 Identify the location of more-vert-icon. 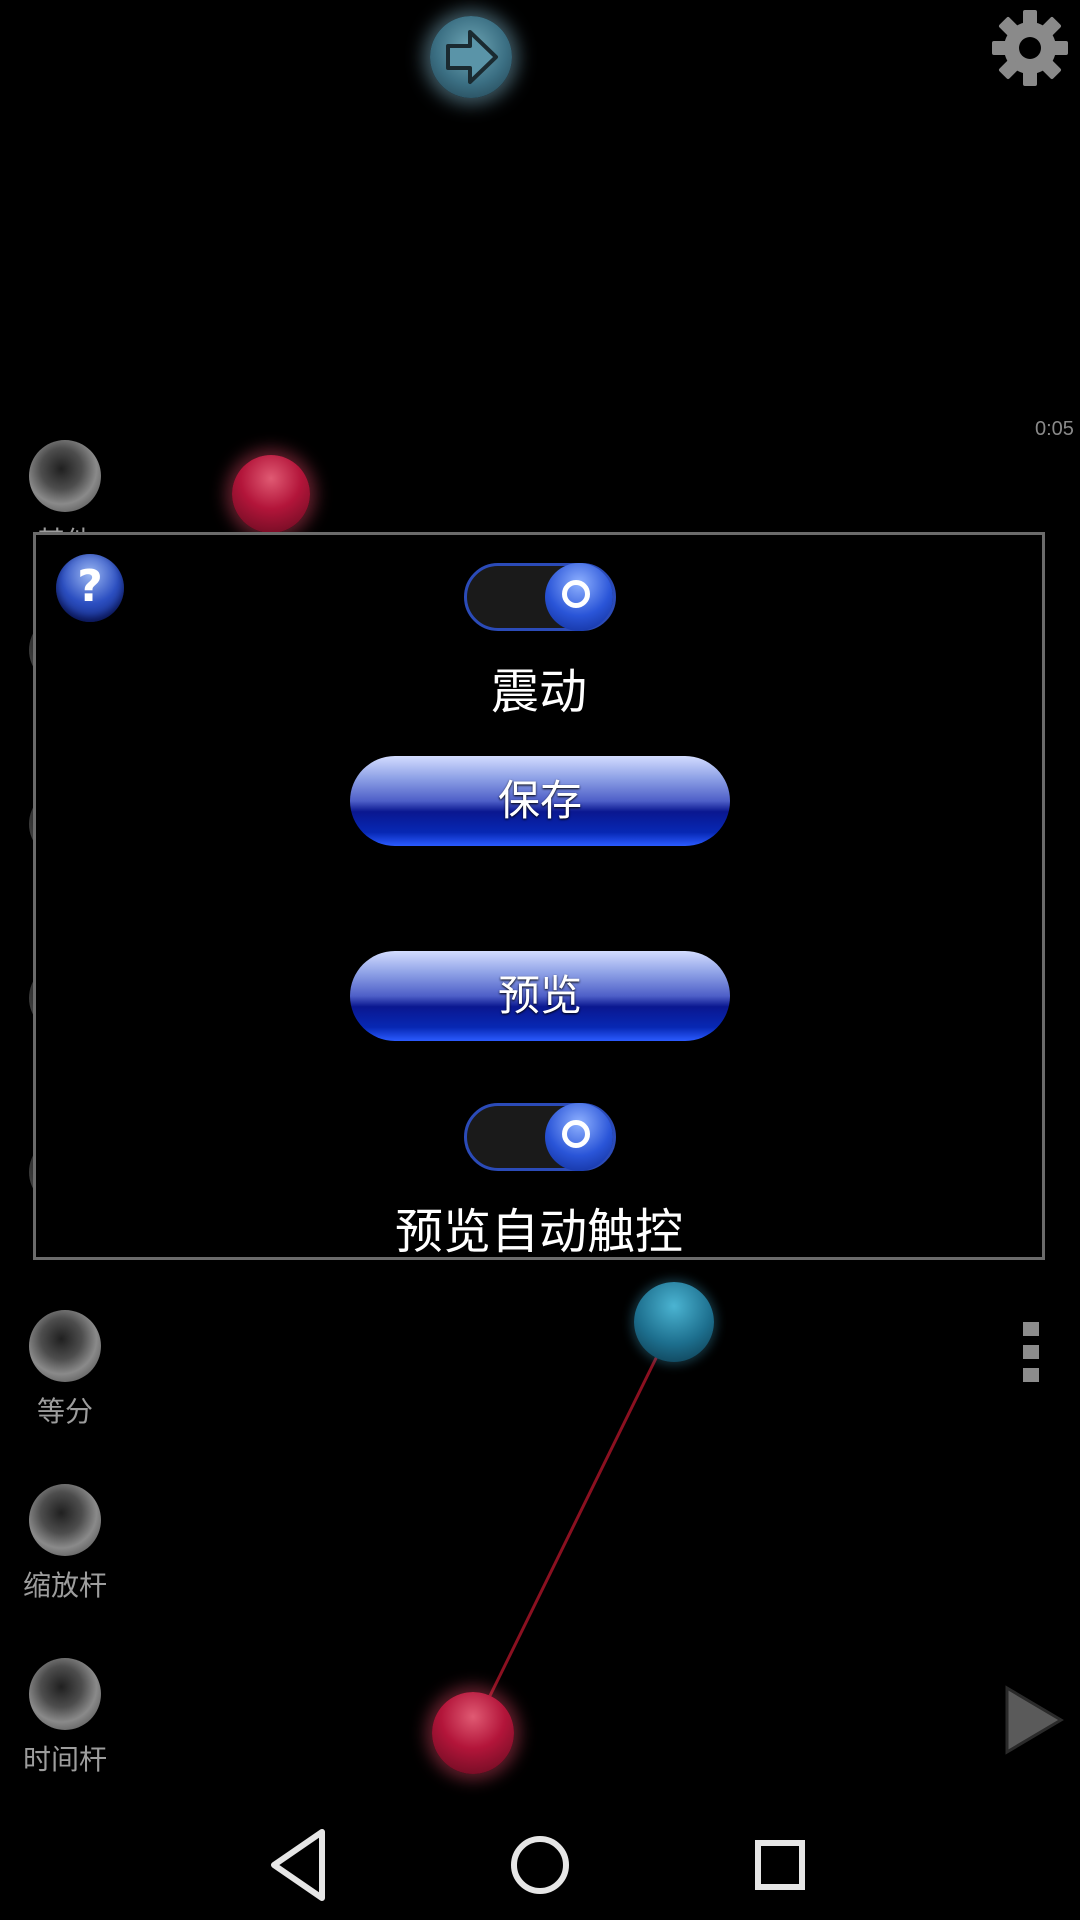
(1031, 1356).